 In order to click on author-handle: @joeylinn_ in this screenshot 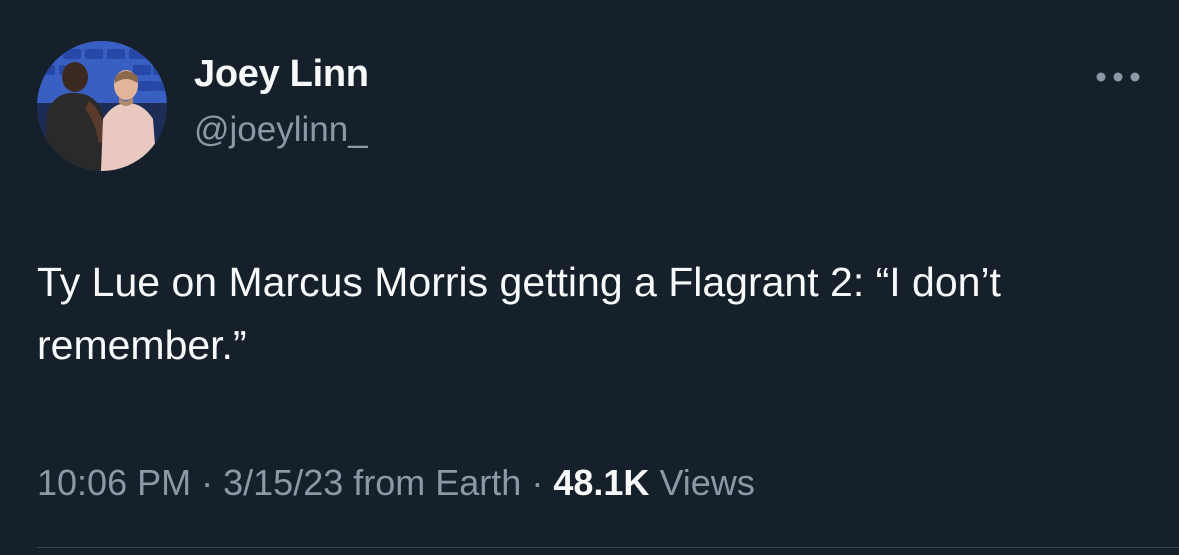, I will do `click(281, 130)`.